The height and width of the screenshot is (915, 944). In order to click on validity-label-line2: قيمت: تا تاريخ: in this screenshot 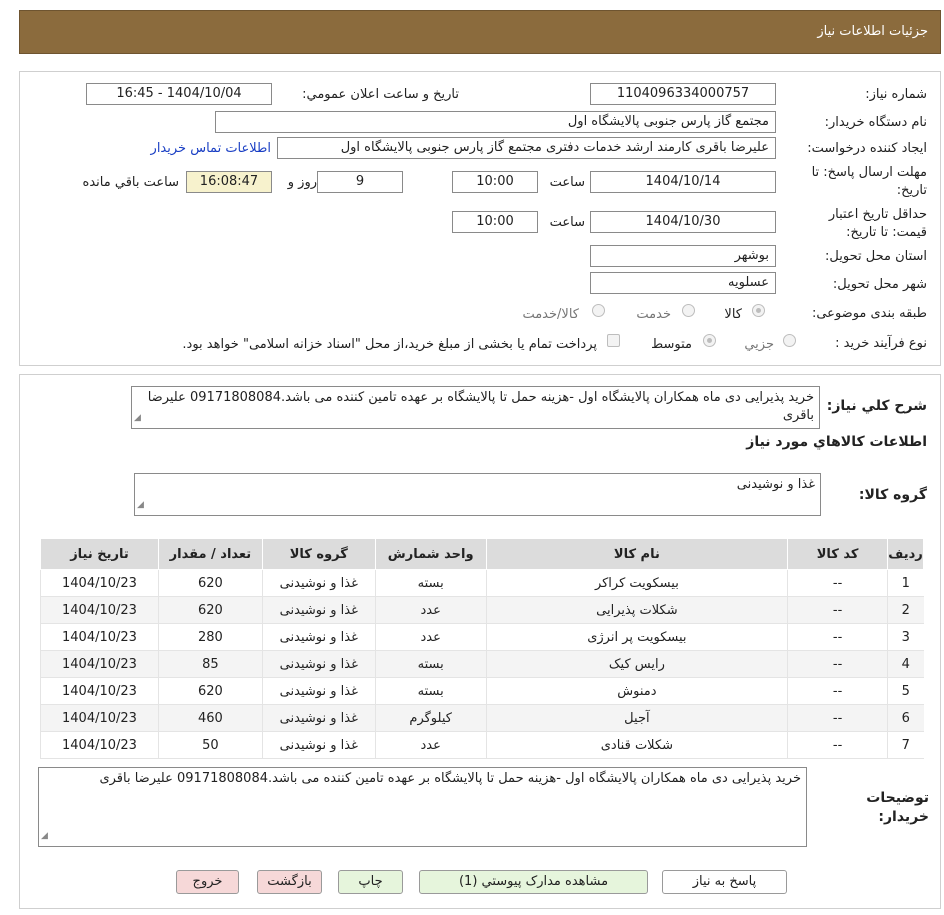, I will do `click(886, 232)`.